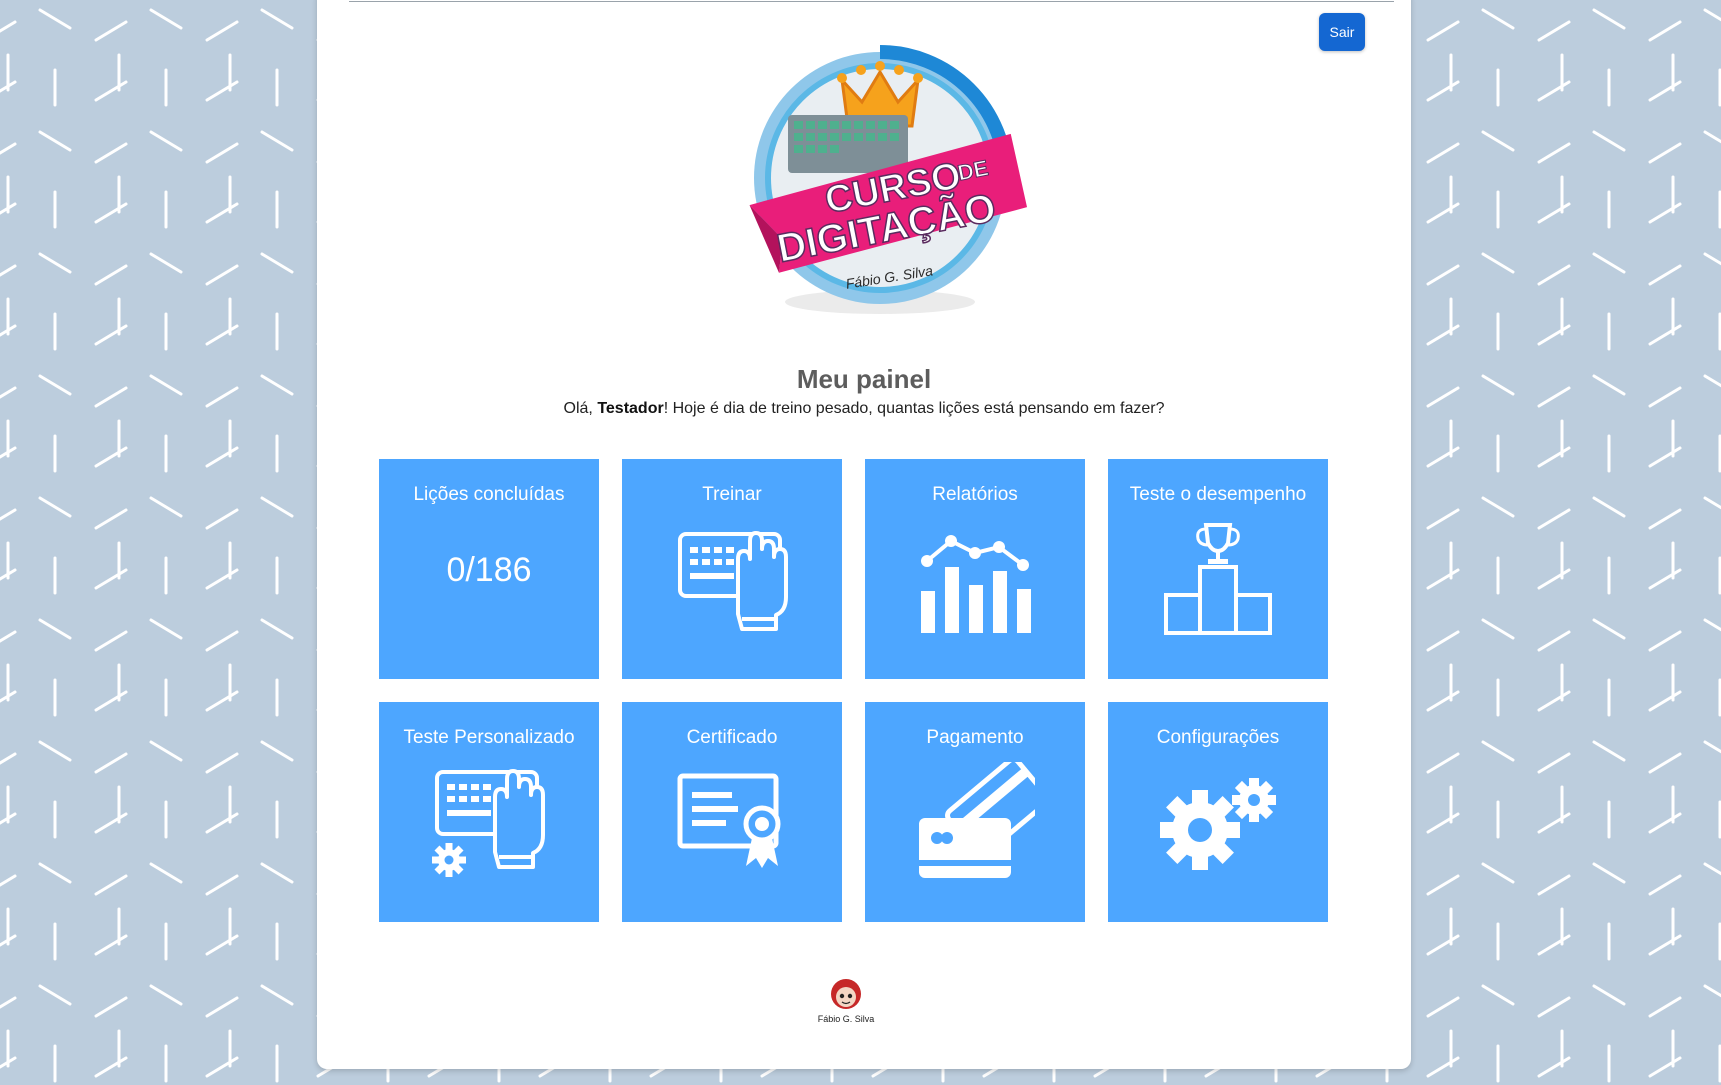 This screenshot has height=1085, width=1721. What do you see at coordinates (864, 379) in the screenshot?
I see `page-title: Meu painel` at bounding box center [864, 379].